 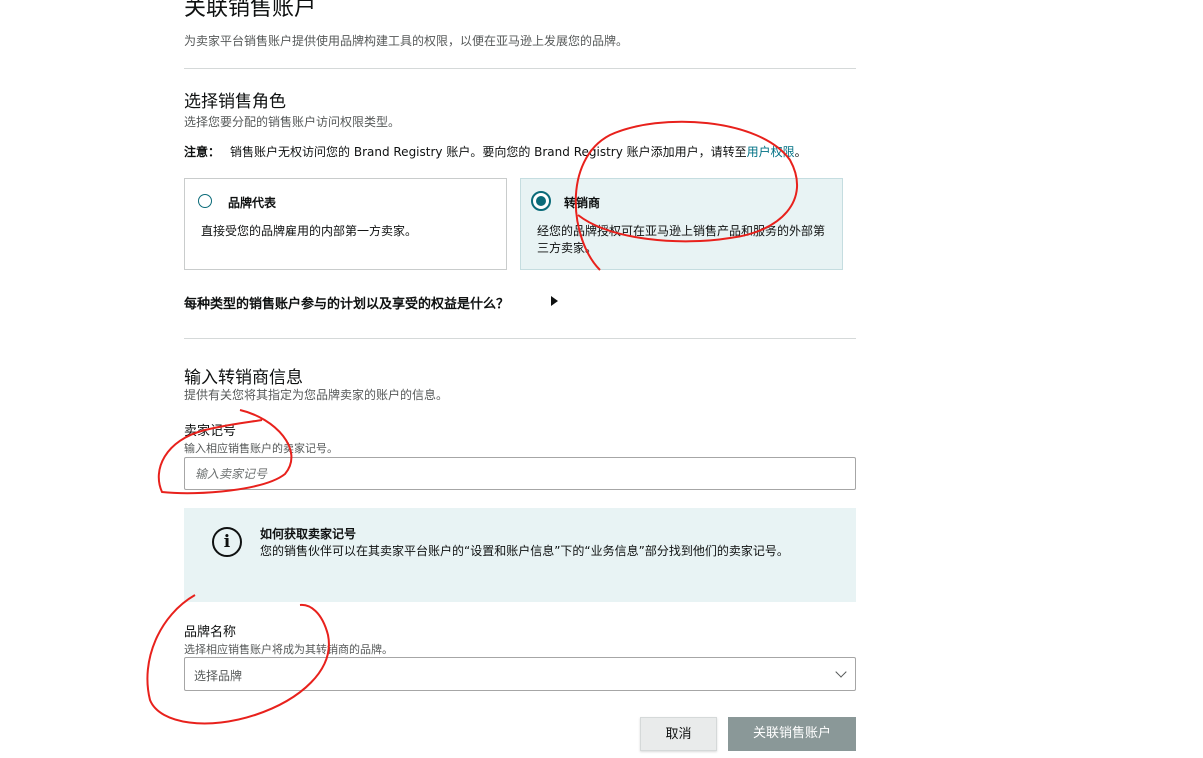 What do you see at coordinates (205, 201) in the screenshot?
I see `radio-icon` at bounding box center [205, 201].